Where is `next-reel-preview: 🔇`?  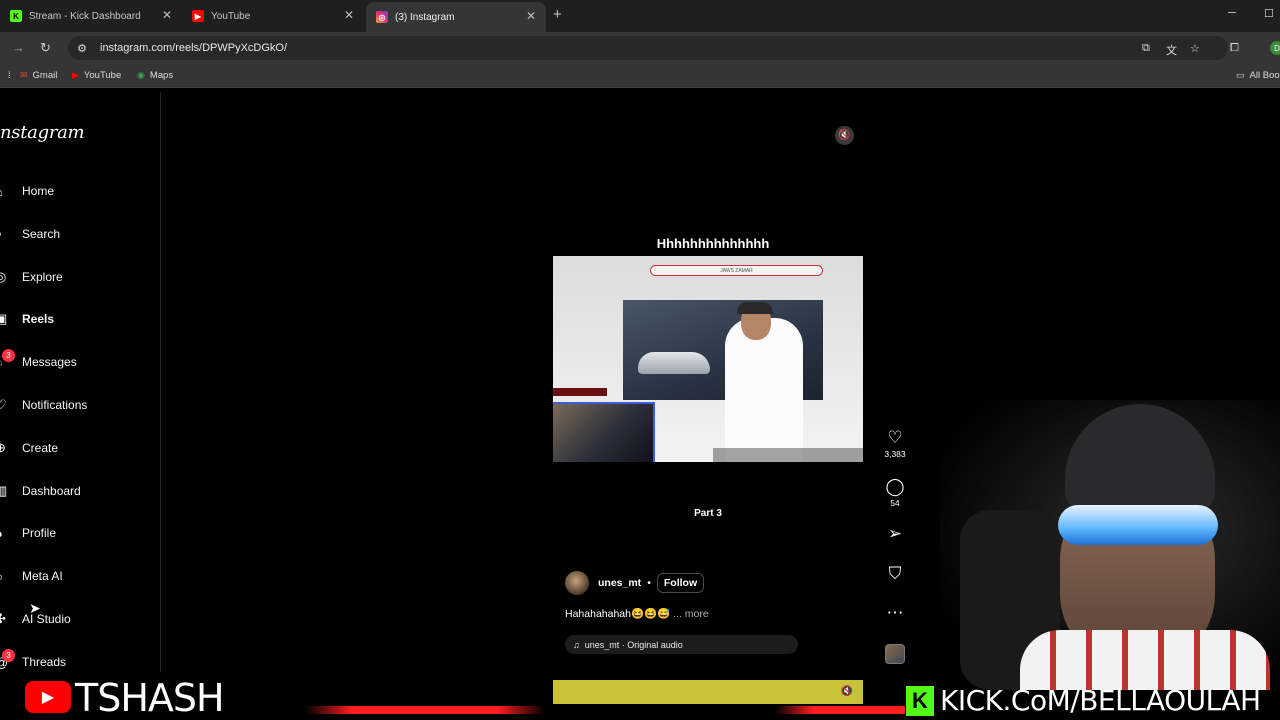
next-reel-preview: 🔇 is located at coordinates (708, 692).